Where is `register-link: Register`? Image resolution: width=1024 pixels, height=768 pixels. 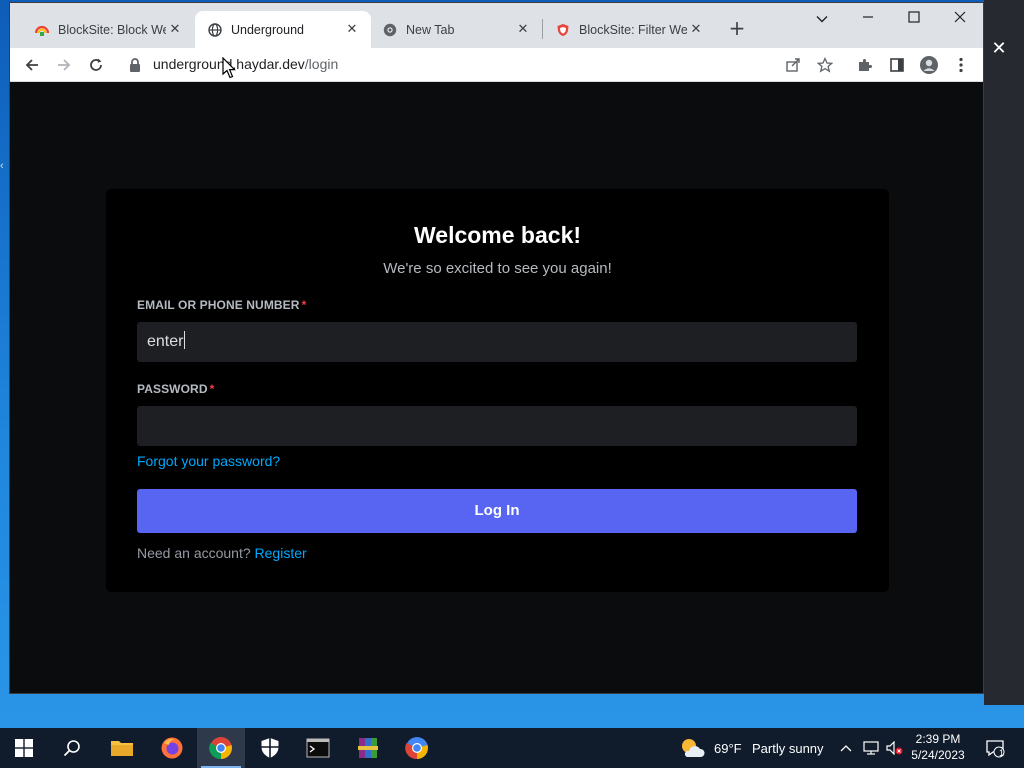 register-link: Register is located at coordinates (281, 553).